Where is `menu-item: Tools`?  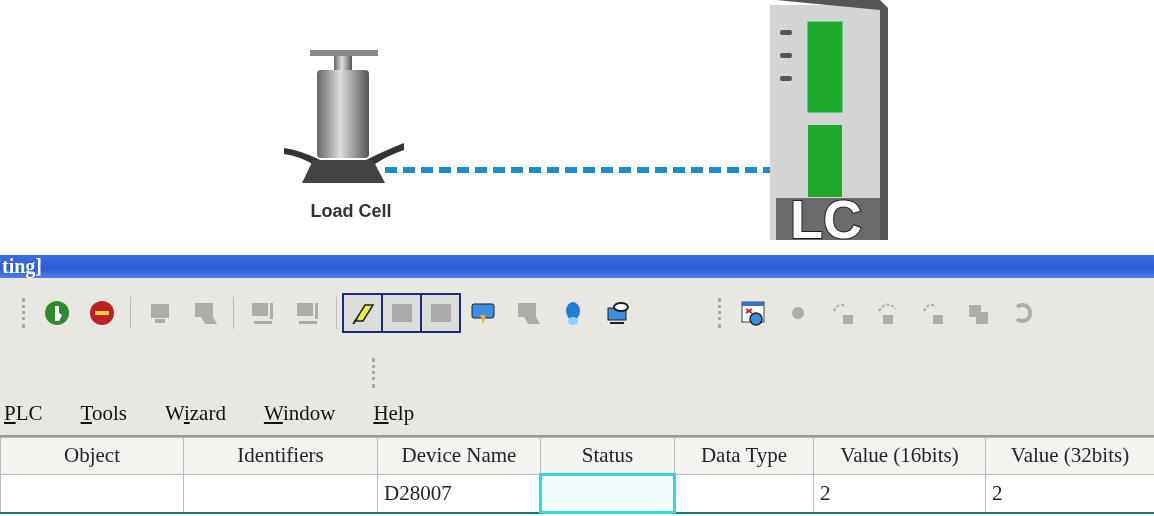
menu-item: Tools is located at coordinates (103, 413).